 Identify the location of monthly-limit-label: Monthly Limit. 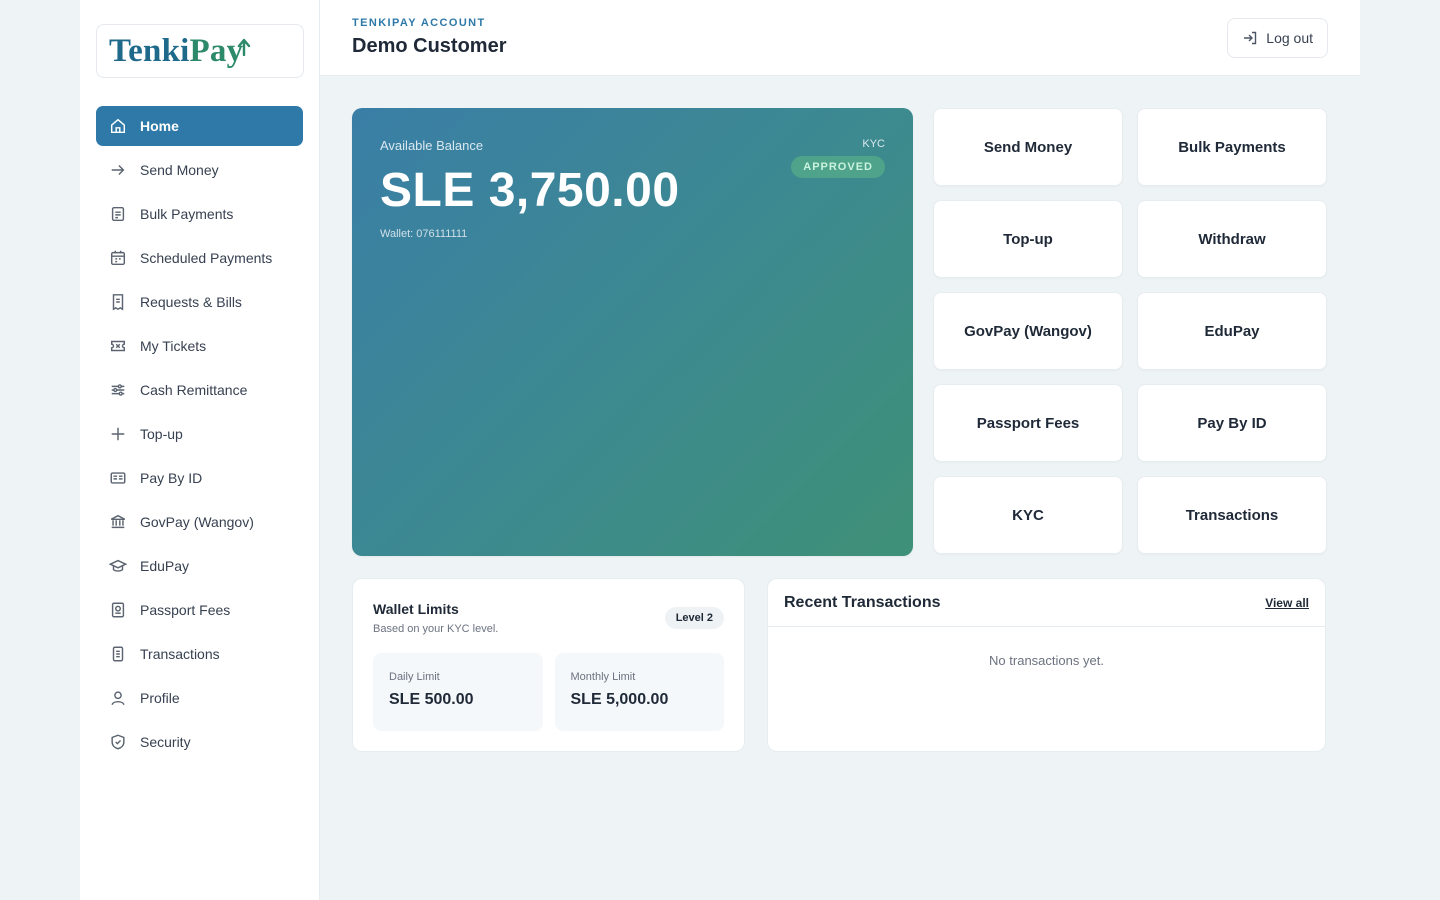
(603, 677).